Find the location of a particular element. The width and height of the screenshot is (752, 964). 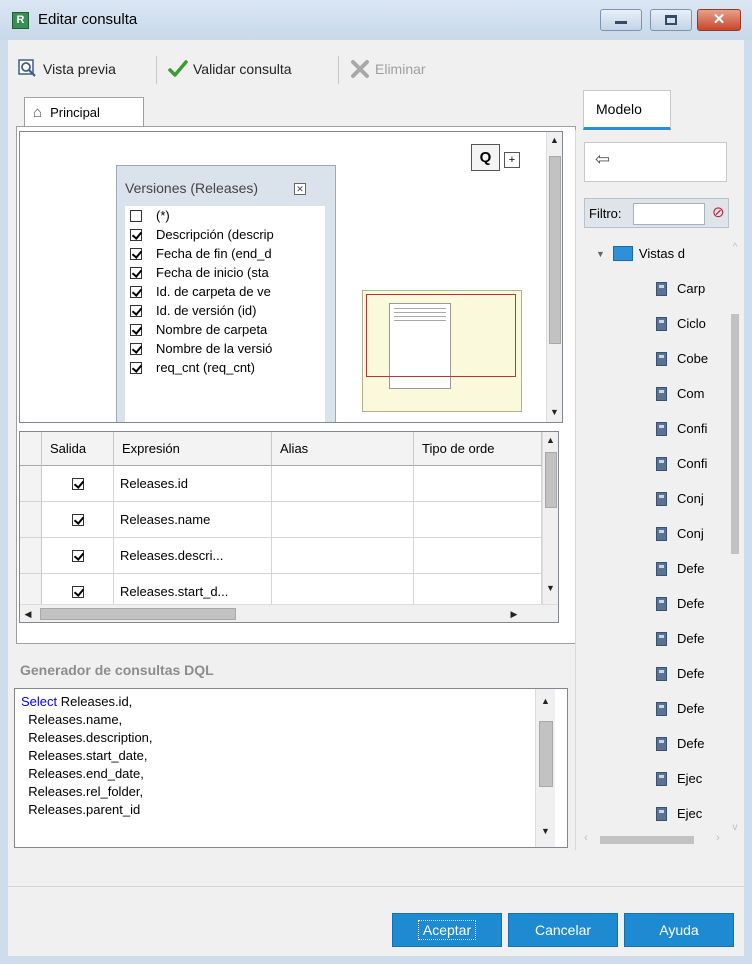

grid-header-expression: Expresión is located at coordinates (193, 449).